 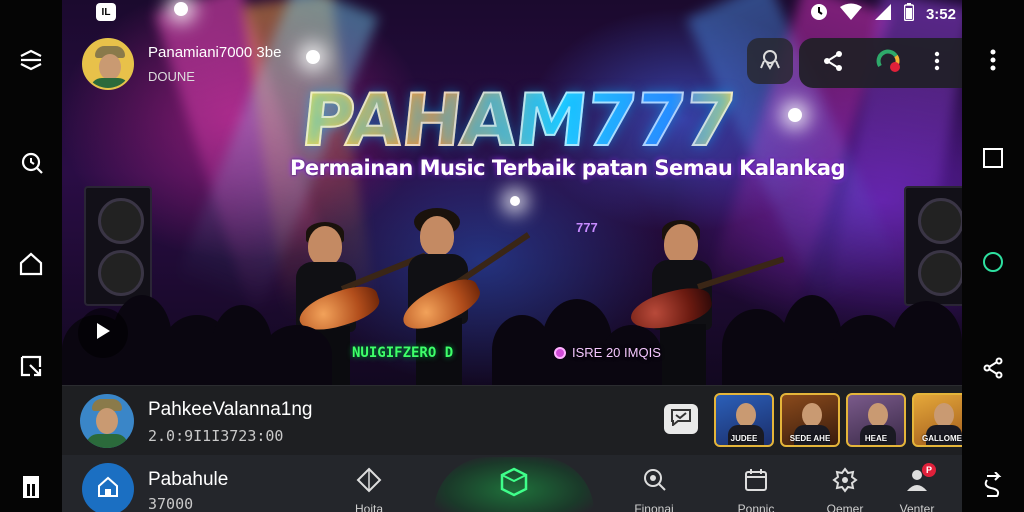 I want to click on brand-logo: PAHAM777, so click(x=518, y=120).